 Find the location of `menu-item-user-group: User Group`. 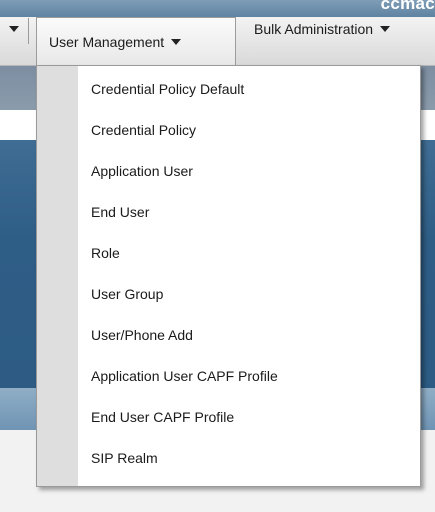

menu-item-user-group: User Group is located at coordinates (249, 294).